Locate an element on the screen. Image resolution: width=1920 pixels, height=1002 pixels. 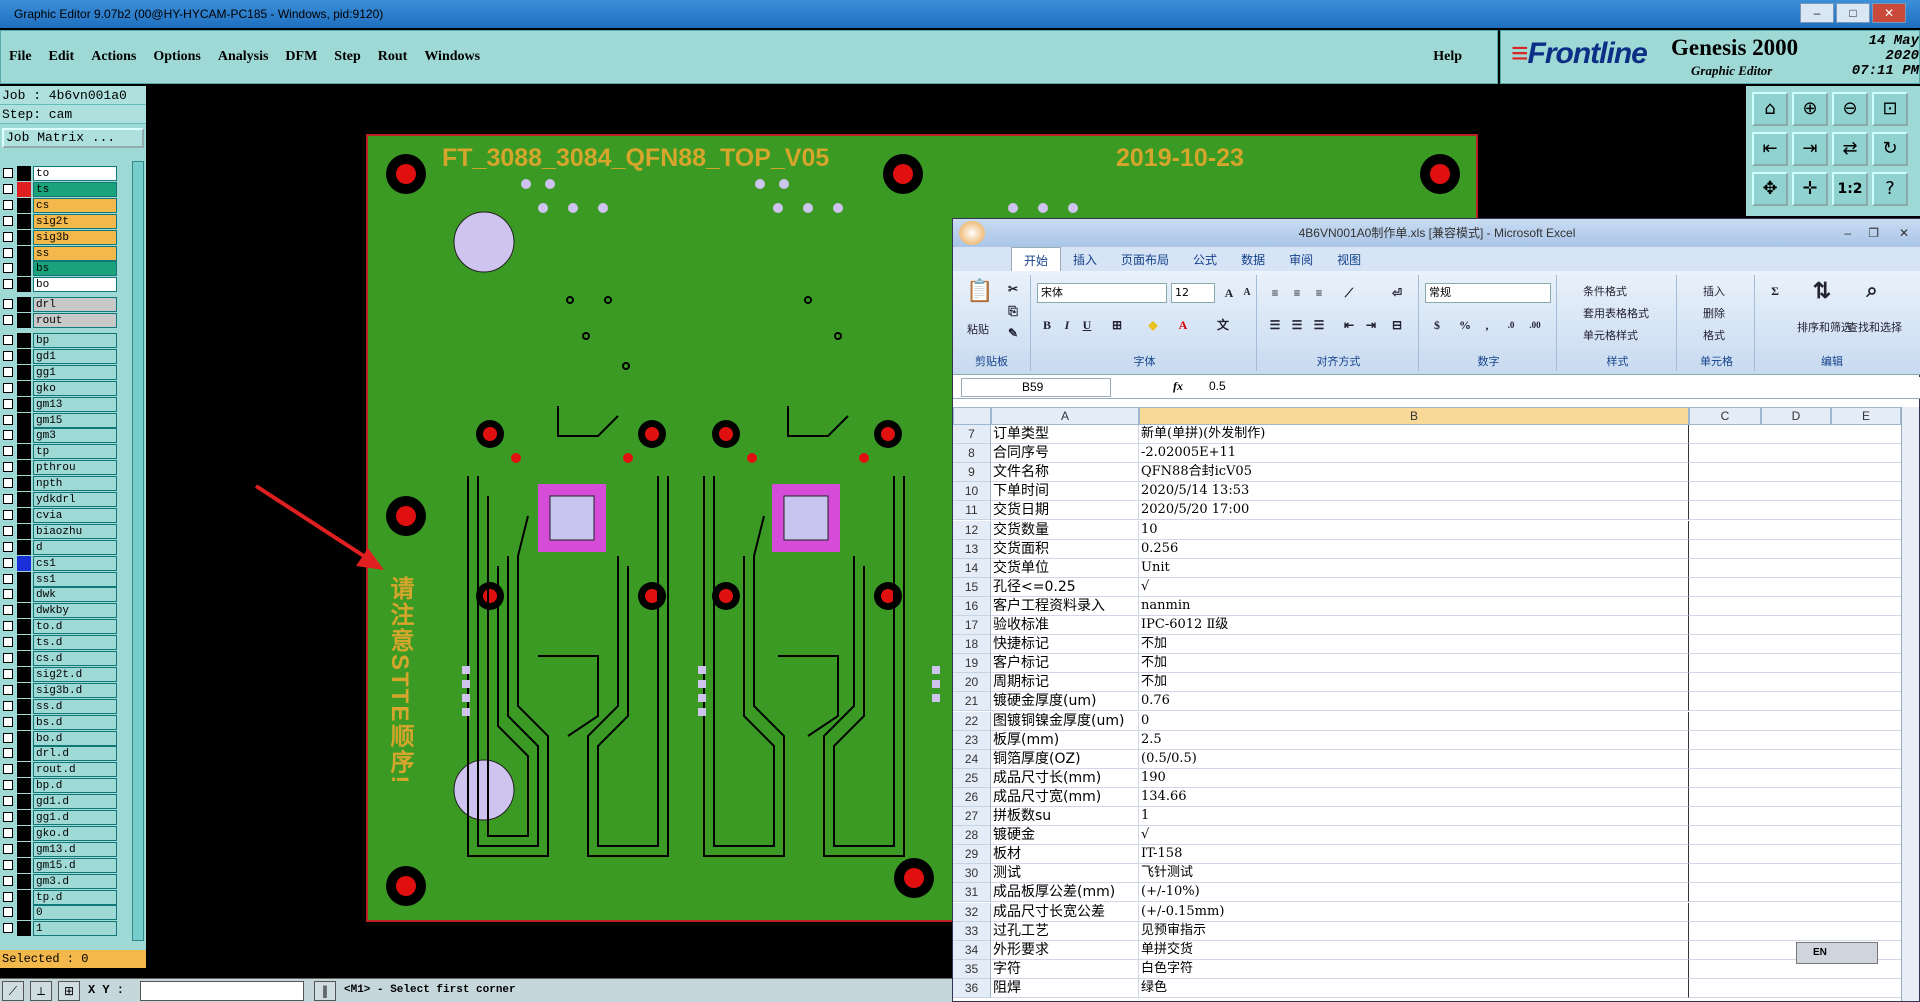
cell-b: QFN88合封icV05 is located at coordinates (1414, 473).